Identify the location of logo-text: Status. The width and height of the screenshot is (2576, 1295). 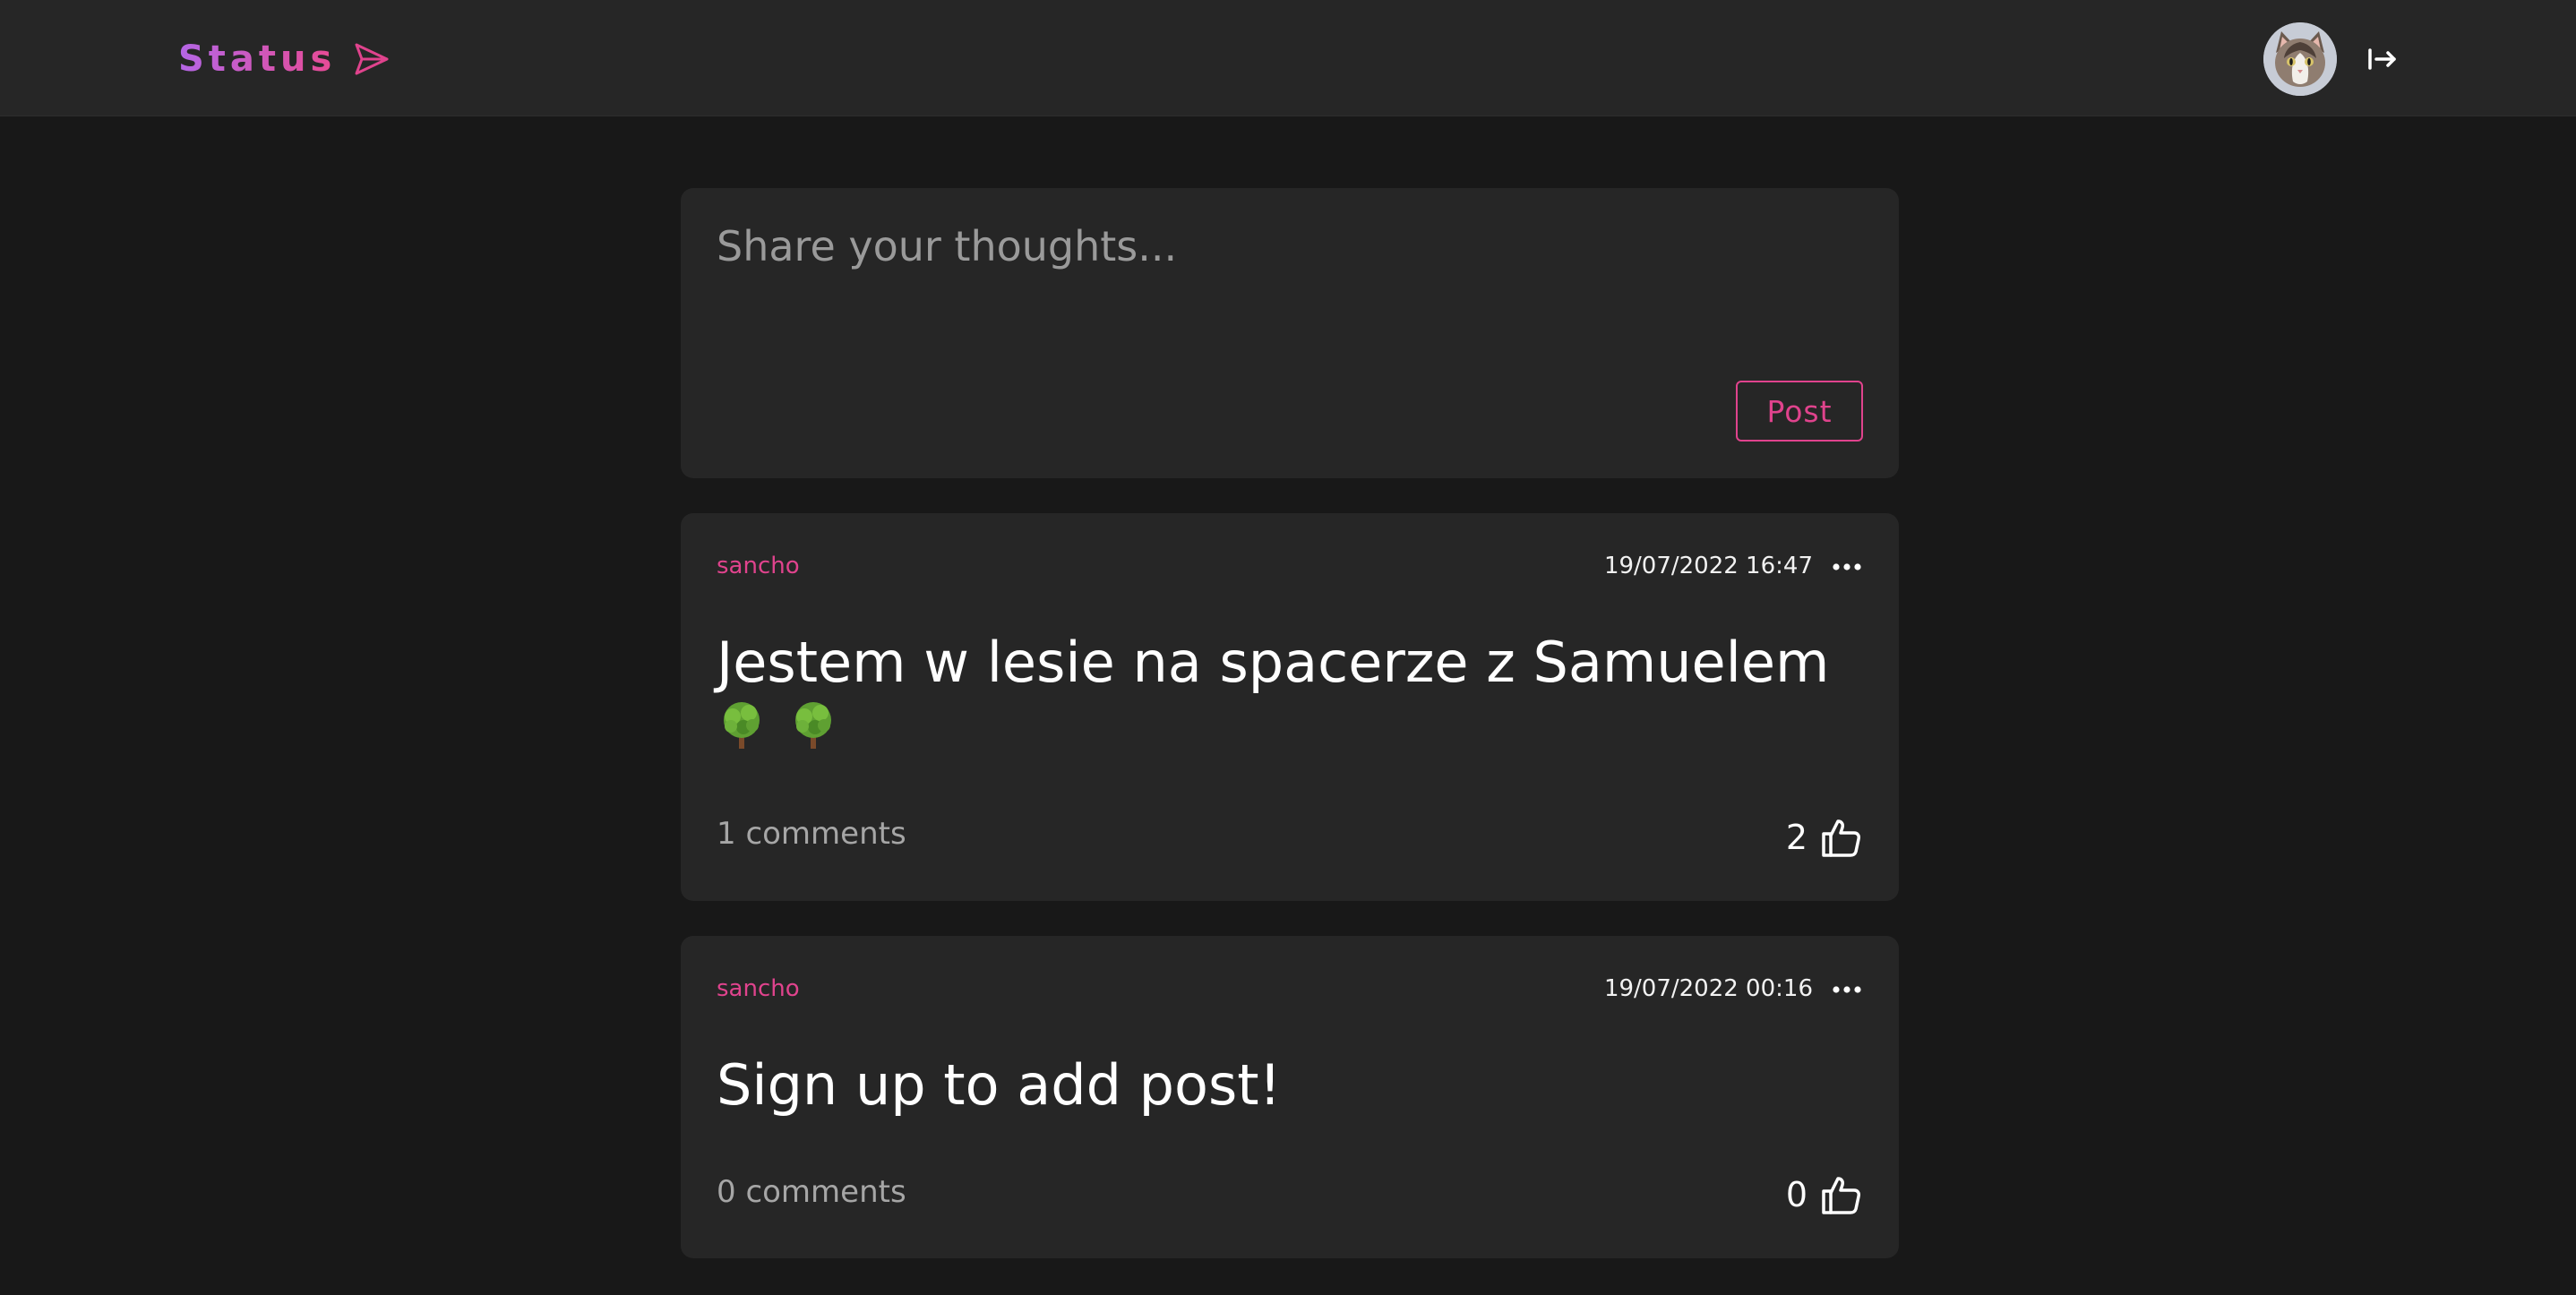
(257, 60).